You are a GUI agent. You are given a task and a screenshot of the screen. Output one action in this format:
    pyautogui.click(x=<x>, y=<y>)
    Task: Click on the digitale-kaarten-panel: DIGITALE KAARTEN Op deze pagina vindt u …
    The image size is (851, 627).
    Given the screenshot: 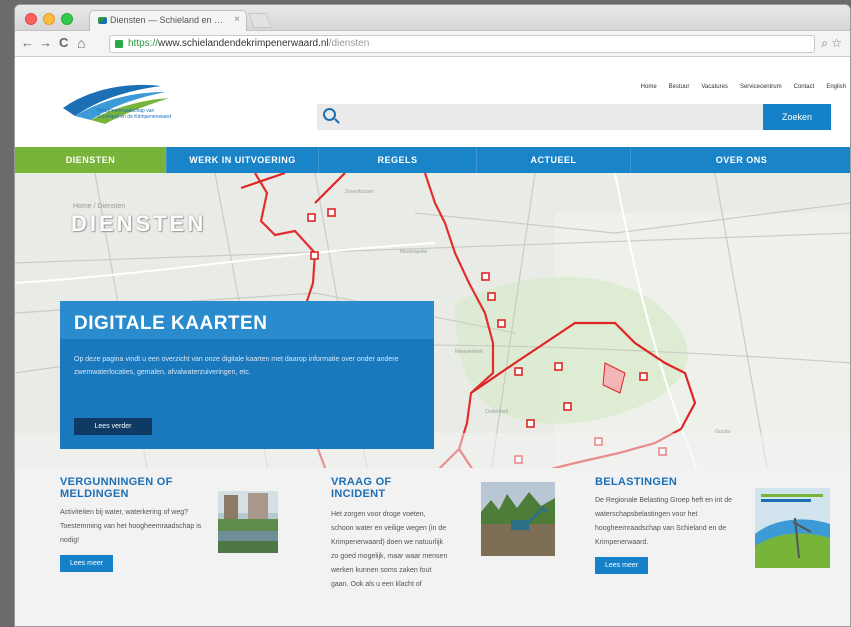 What is the action you would take?
    pyautogui.click(x=247, y=375)
    